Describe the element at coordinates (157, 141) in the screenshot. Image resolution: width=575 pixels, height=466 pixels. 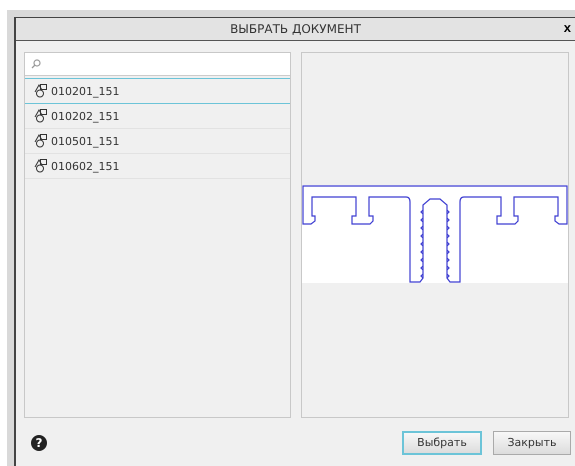
I see `document-item: 010501_151` at that location.